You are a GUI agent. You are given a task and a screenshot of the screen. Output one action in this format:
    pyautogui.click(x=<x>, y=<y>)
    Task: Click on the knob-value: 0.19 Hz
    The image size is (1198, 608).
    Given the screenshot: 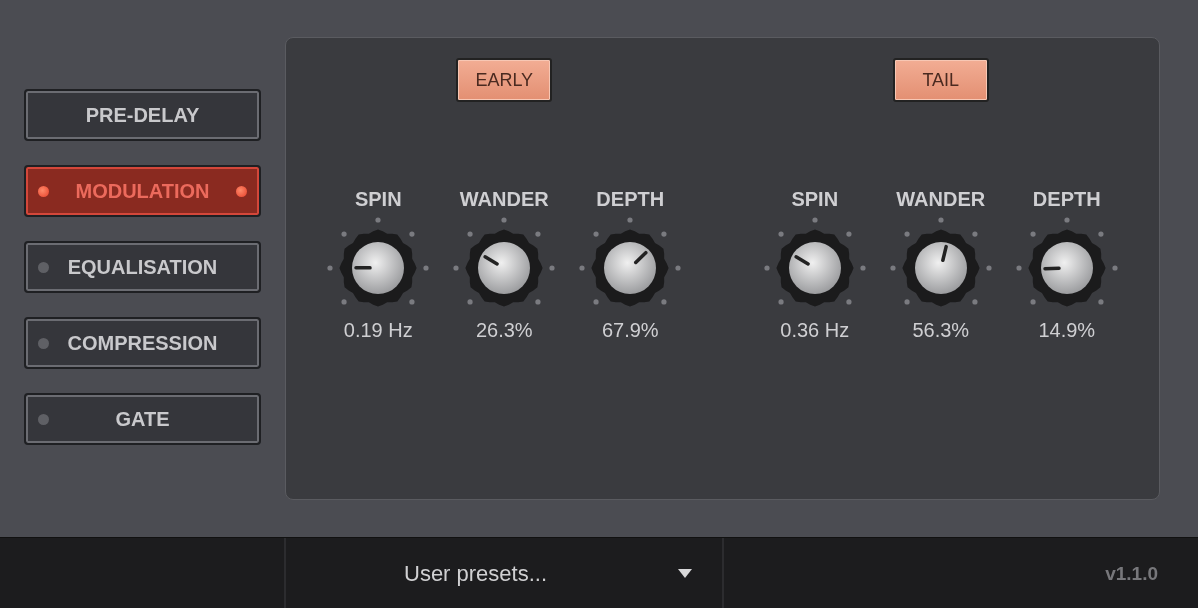 What is the action you would take?
    pyautogui.click(x=378, y=330)
    